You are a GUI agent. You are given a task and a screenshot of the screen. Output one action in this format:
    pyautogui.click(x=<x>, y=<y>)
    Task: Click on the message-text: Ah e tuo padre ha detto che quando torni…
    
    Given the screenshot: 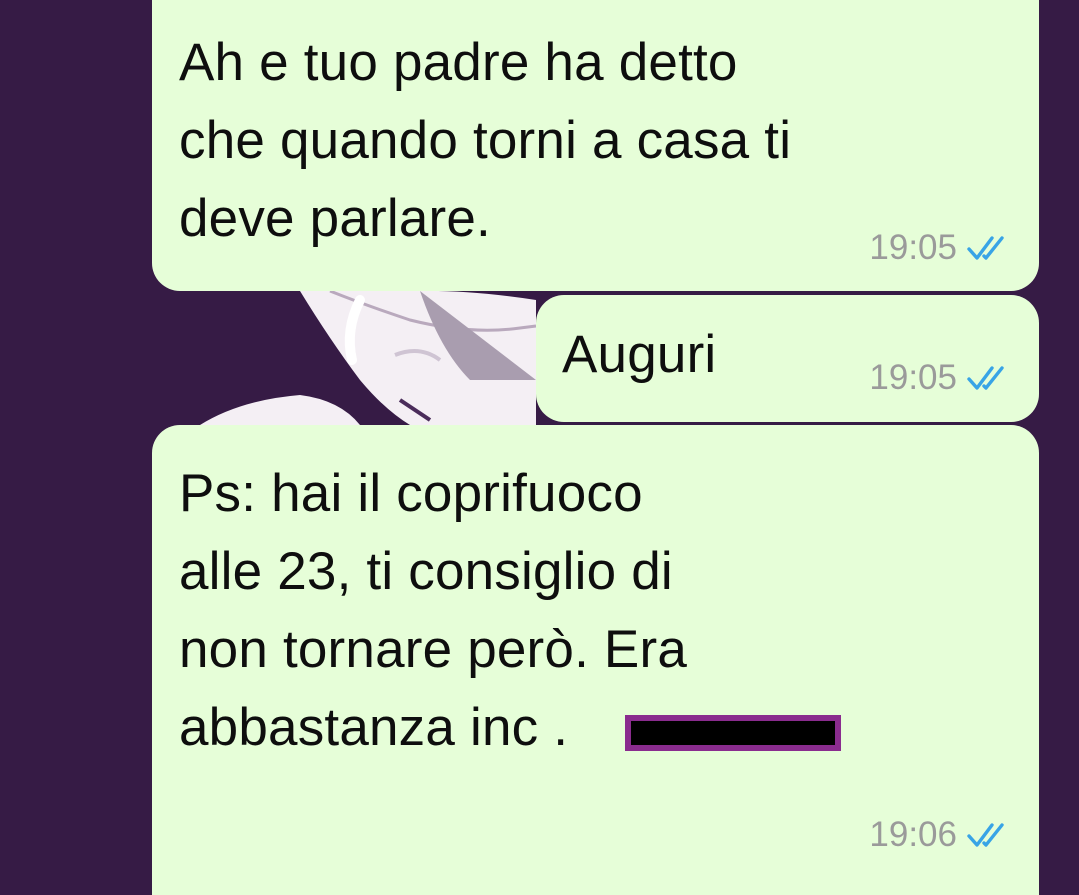 What is the action you would take?
    pyautogui.click(x=485, y=140)
    